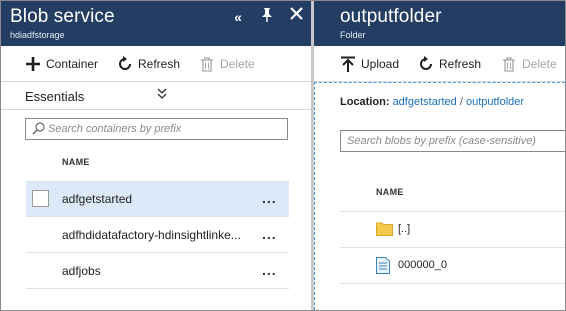 This screenshot has height=311, width=566. I want to click on close-button, so click(296, 17).